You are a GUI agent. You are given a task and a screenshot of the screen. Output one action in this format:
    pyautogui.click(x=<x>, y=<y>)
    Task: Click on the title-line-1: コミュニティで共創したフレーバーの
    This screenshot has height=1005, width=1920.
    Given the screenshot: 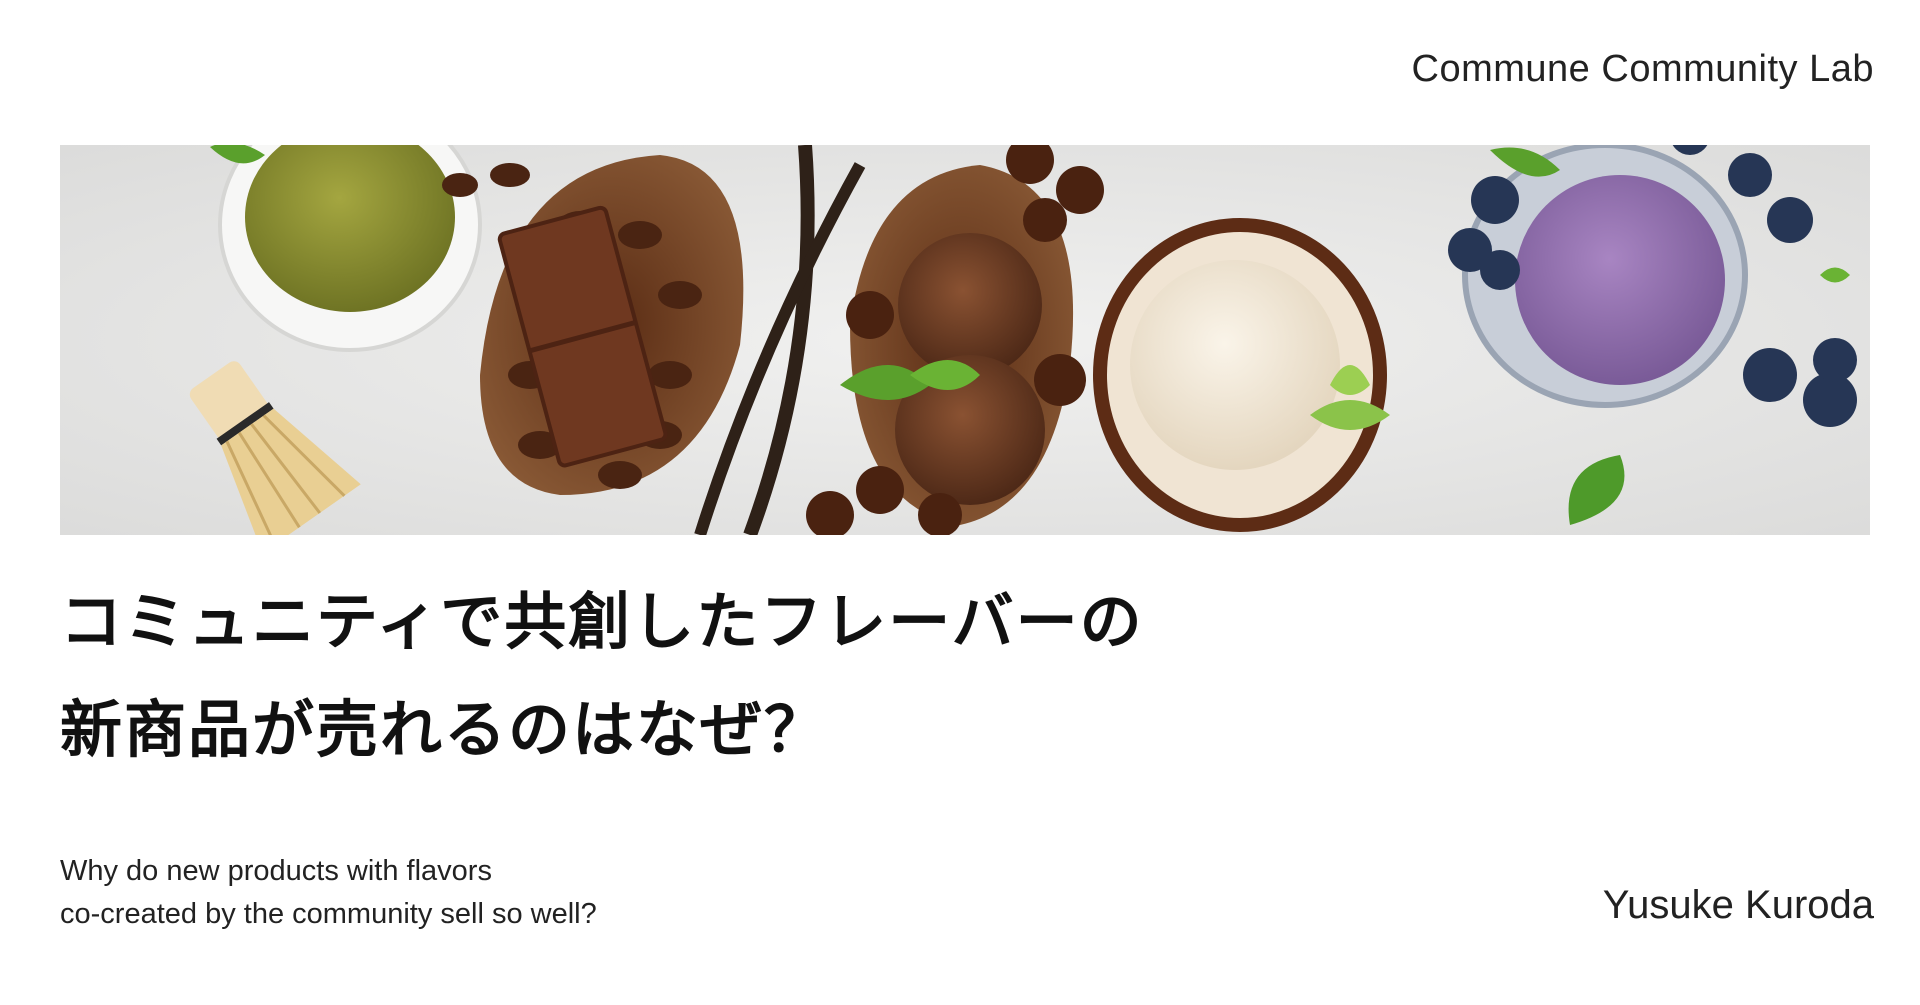 What is the action you would take?
    pyautogui.click(x=602, y=621)
    